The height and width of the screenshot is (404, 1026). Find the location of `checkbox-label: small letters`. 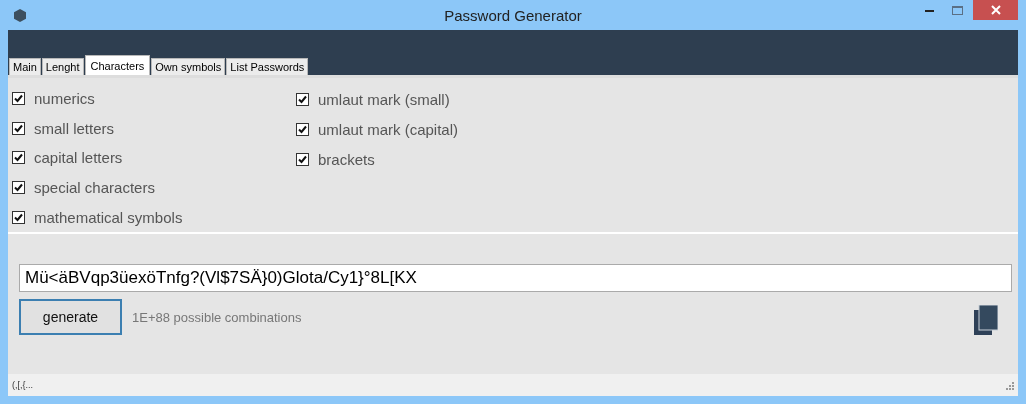

checkbox-label: small letters is located at coordinates (74, 128).